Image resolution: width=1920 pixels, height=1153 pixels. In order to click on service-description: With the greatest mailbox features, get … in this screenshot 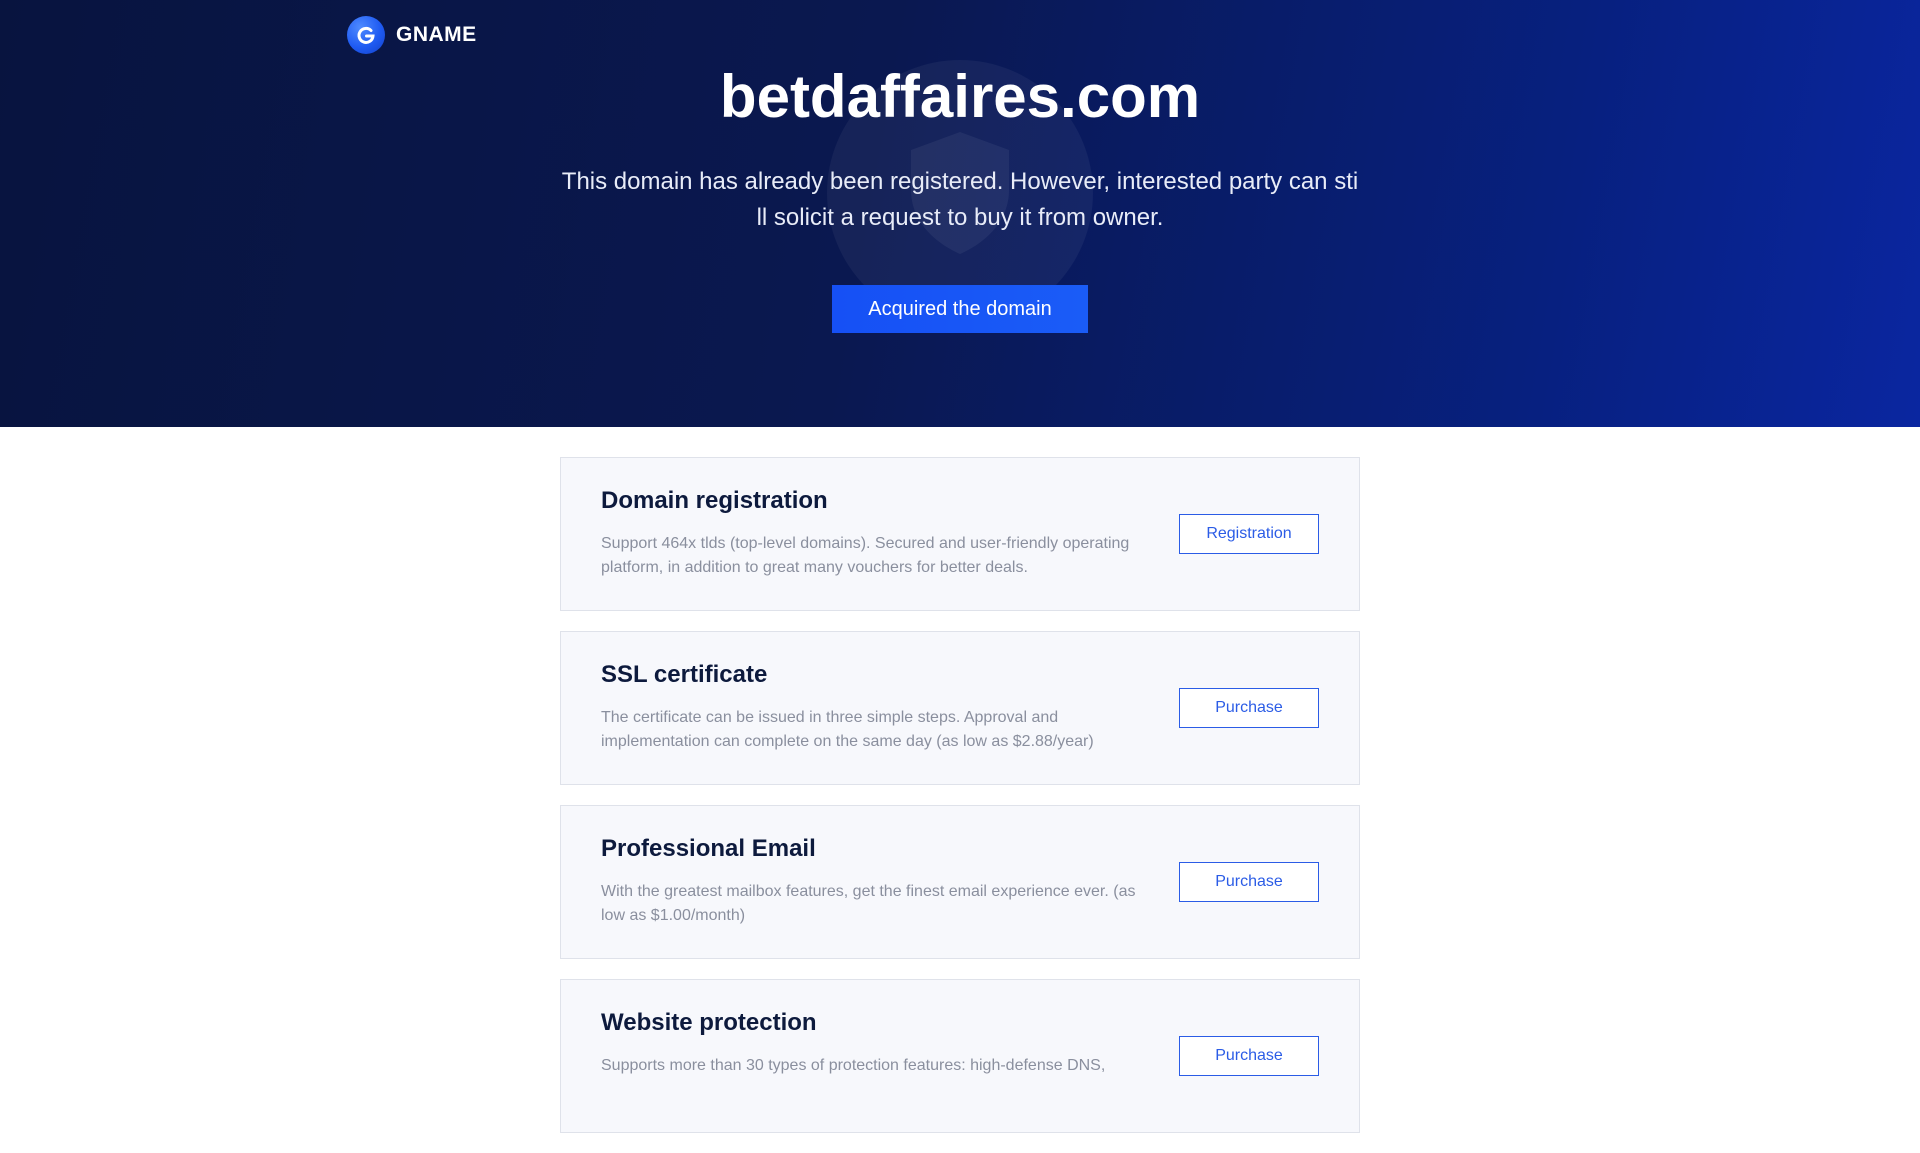, I will do `click(868, 903)`.